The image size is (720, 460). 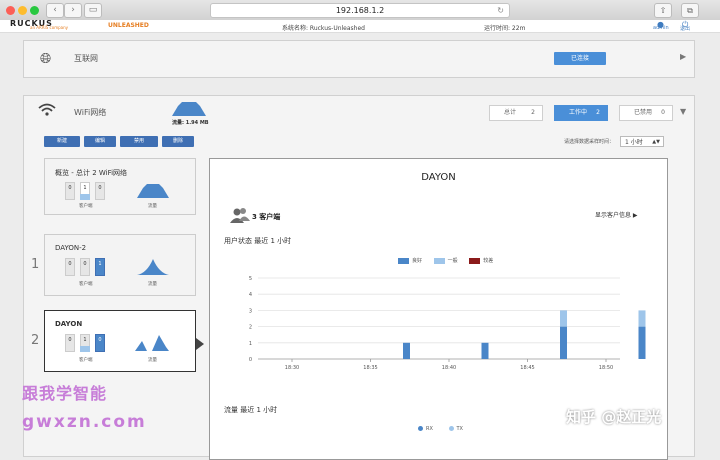 I want to click on sidebar-icon: ▭, so click(x=93, y=10).